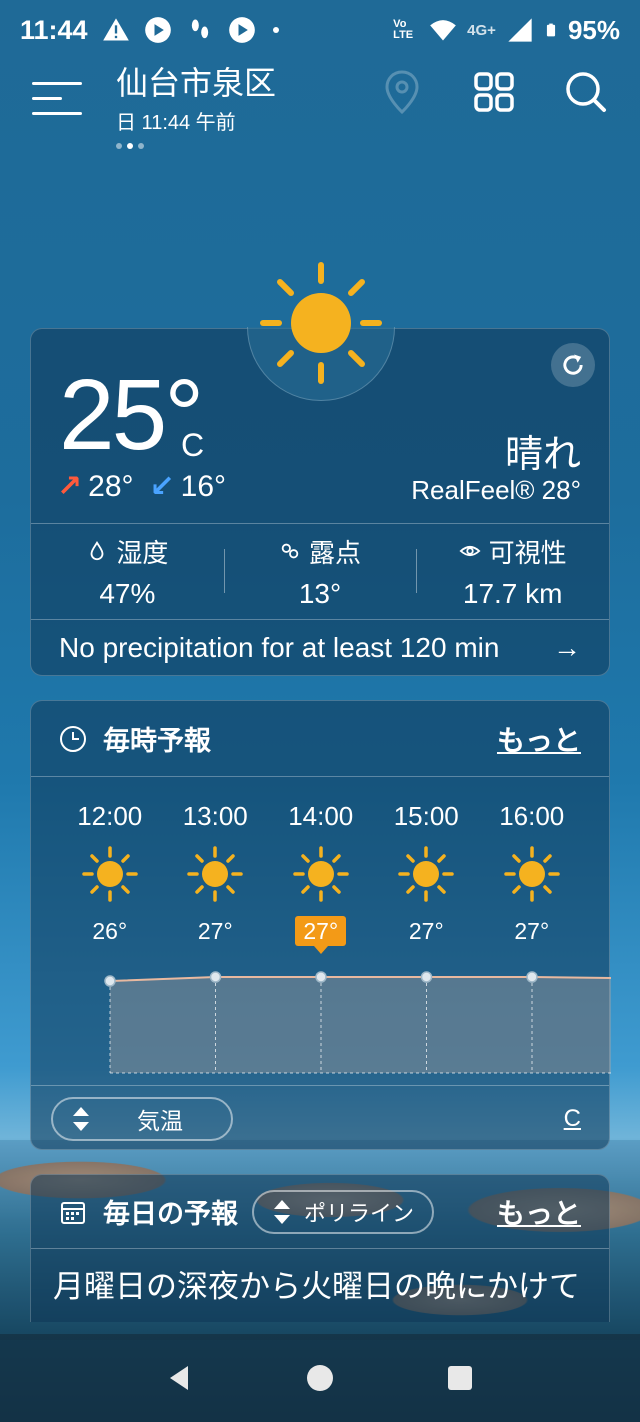 The height and width of the screenshot is (1422, 640). What do you see at coordinates (193, 445) in the screenshot?
I see `temperature-unit: C` at bounding box center [193, 445].